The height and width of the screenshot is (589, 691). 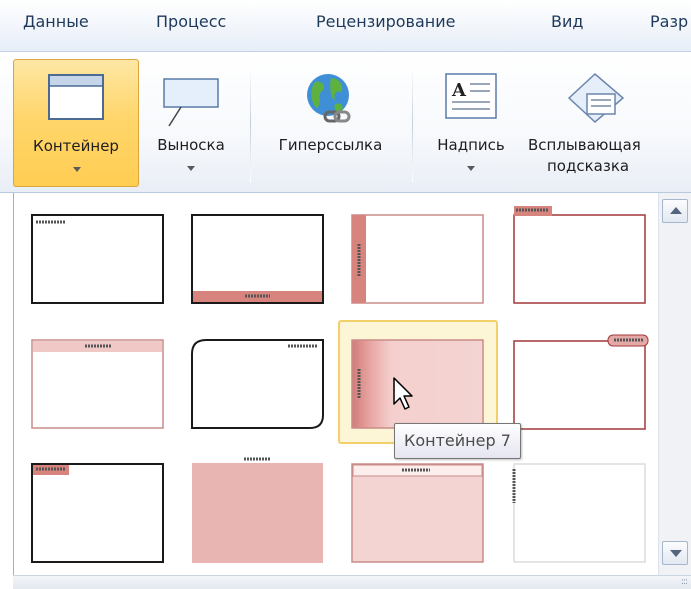 I want to click on tab-developer: Разр, so click(x=669, y=21).